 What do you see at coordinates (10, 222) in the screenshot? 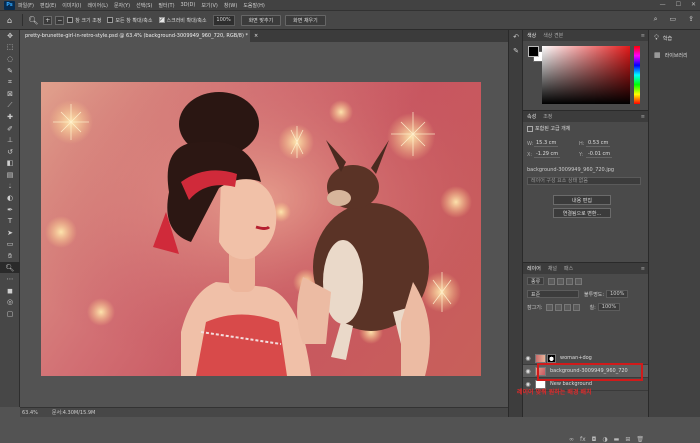
I see `type-tool-icon: T` at bounding box center [10, 222].